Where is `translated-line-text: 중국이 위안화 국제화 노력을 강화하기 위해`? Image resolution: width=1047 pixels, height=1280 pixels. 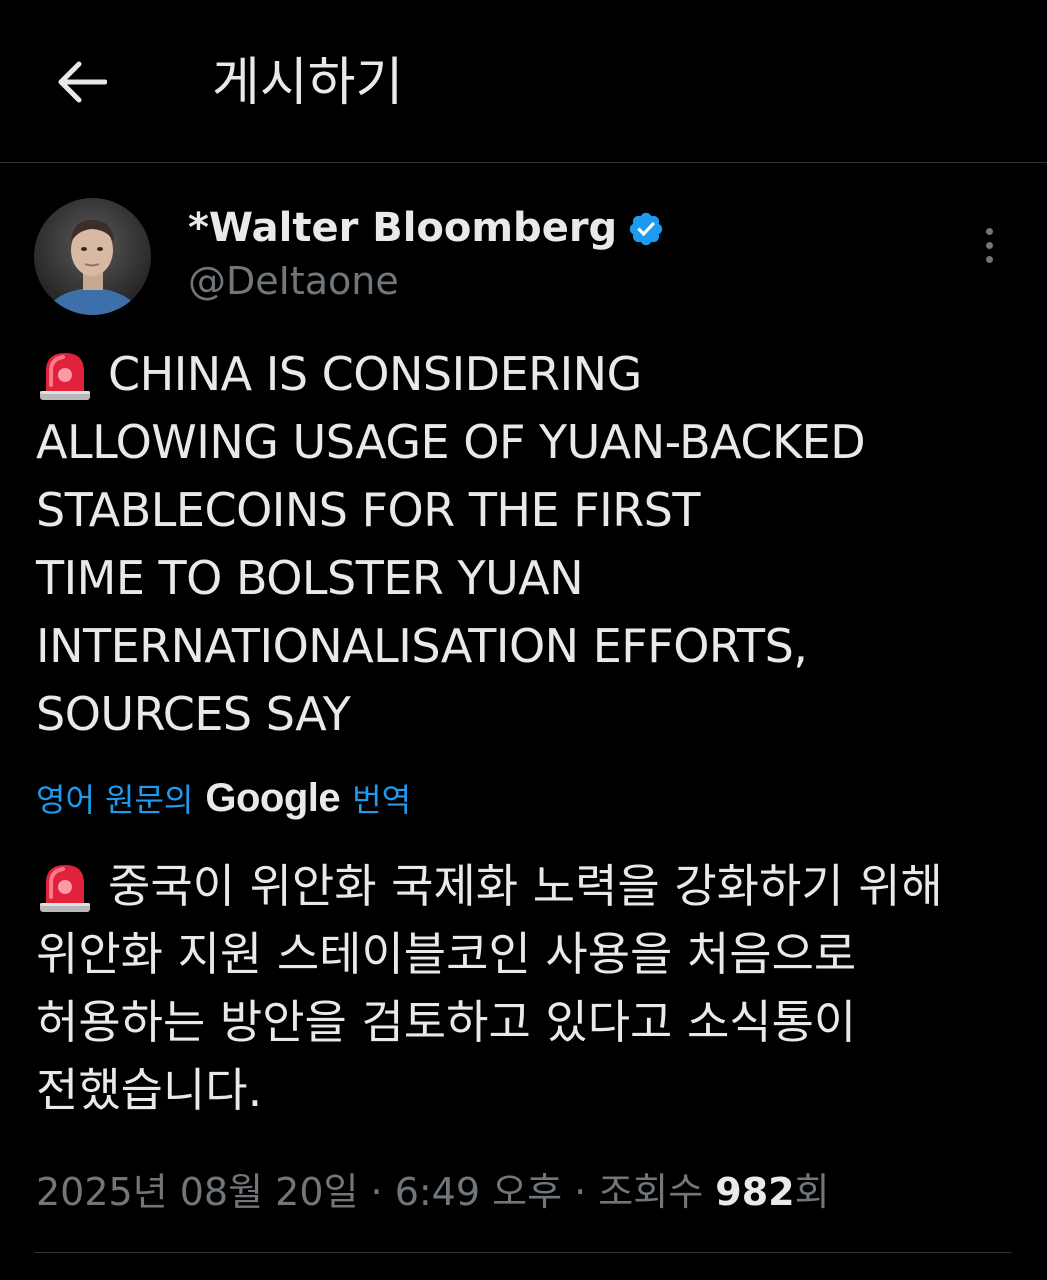 translated-line-text: 중국이 위안화 국제화 노력을 강화하기 위해 is located at coordinates (525, 886).